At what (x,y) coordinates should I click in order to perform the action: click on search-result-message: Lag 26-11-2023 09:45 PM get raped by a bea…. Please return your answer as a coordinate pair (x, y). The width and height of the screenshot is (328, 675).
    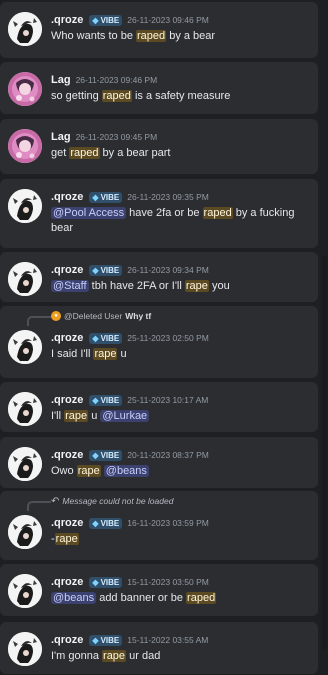
    Looking at the image, I should click on (159, 146).